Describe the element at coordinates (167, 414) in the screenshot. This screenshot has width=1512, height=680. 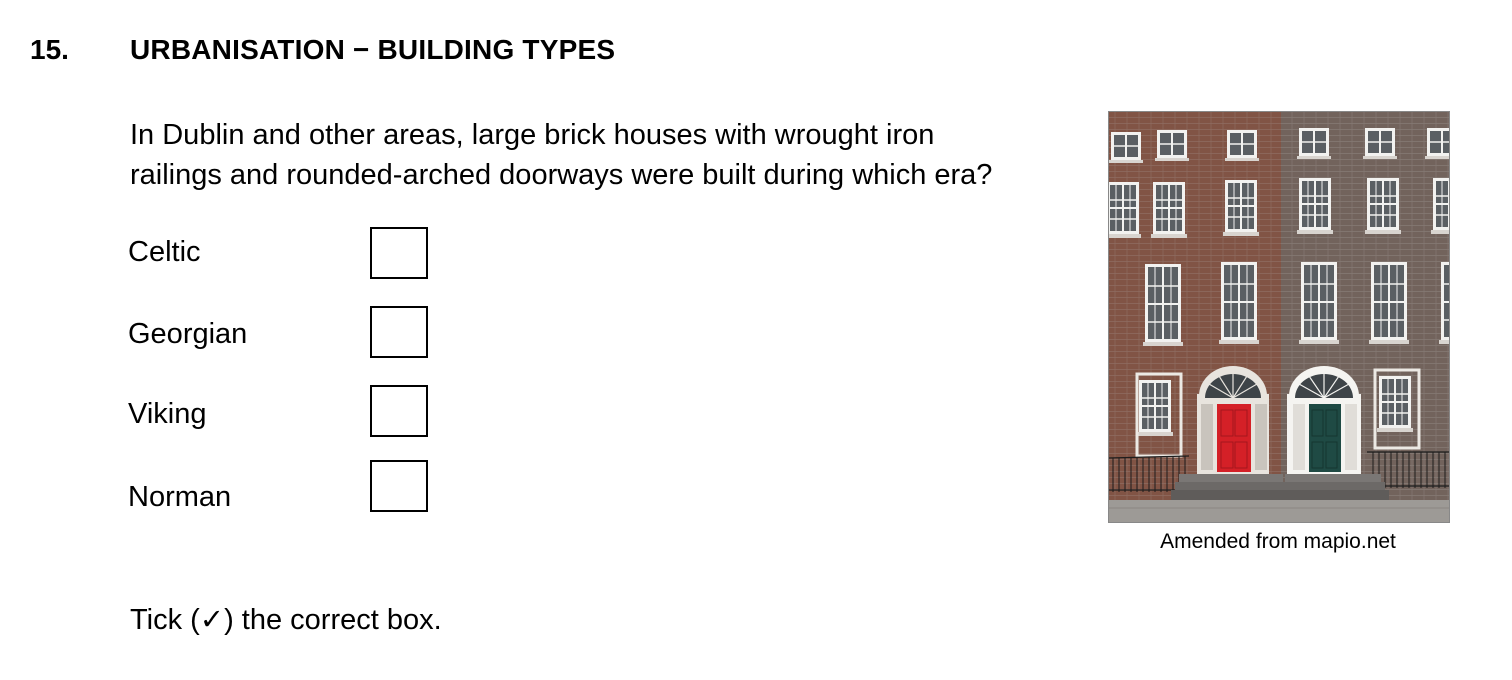
I see `option-label-viking: Viking` at that location.